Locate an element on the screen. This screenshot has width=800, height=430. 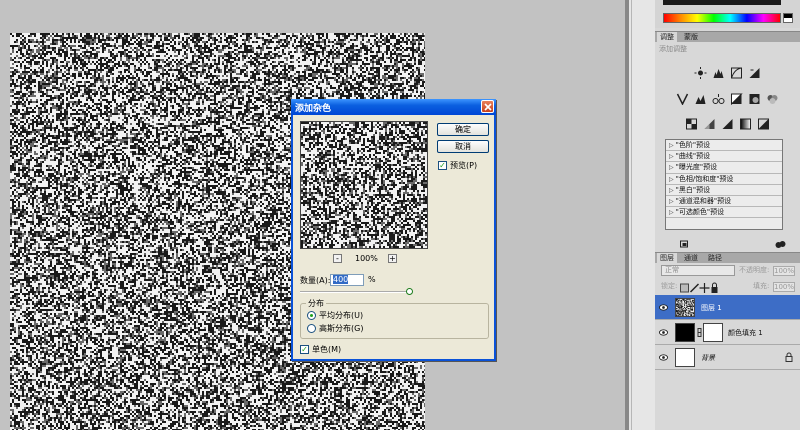
layer-row-color-fill: 颜色填充 1 is located at coordinates (727, 332).